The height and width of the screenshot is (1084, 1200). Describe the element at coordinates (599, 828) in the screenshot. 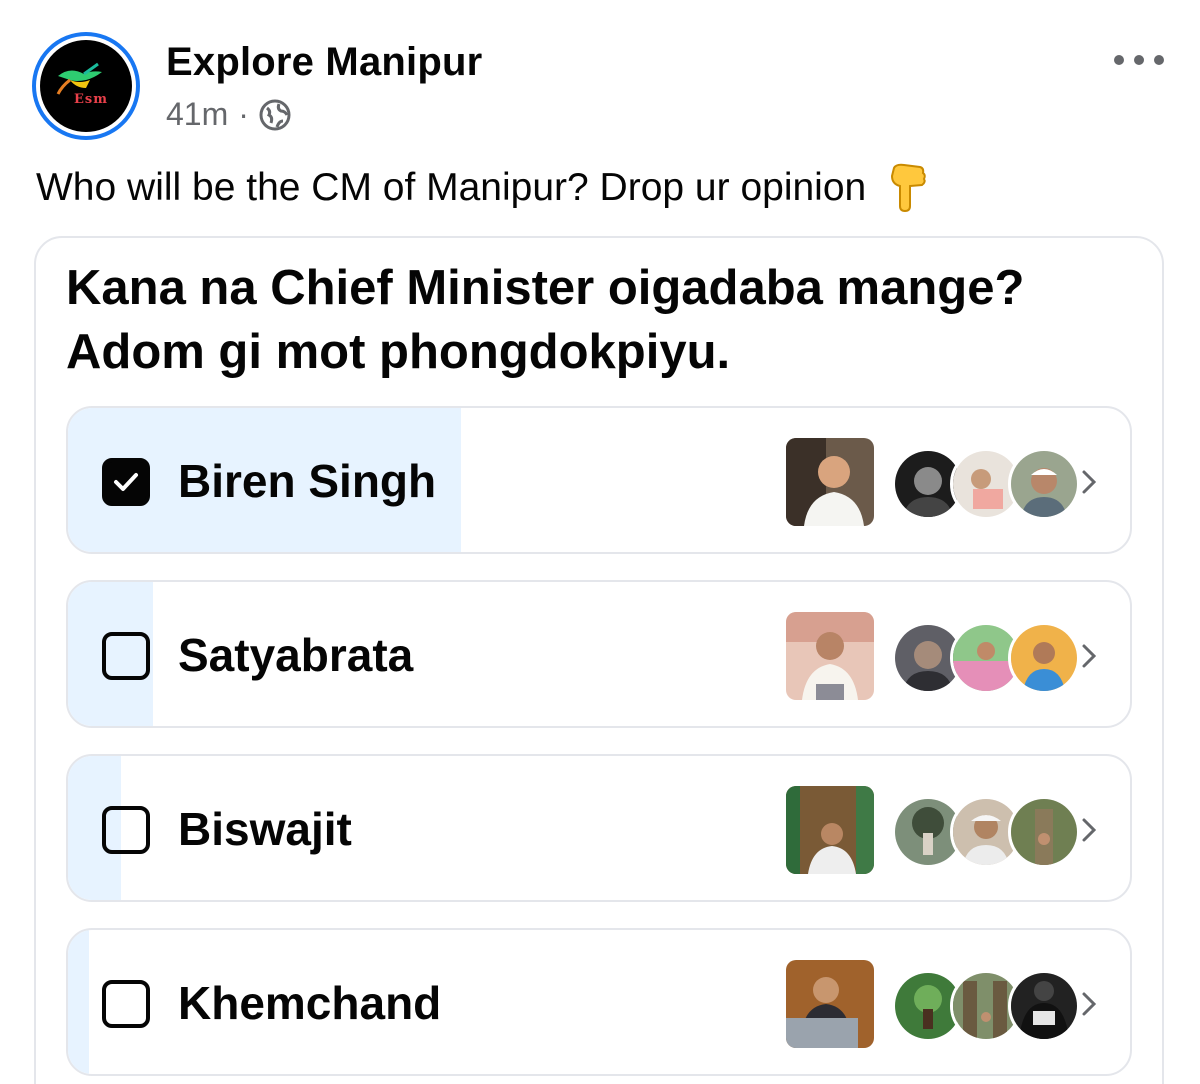

I see `poll-option-biswajit: Biswajit` at that location.